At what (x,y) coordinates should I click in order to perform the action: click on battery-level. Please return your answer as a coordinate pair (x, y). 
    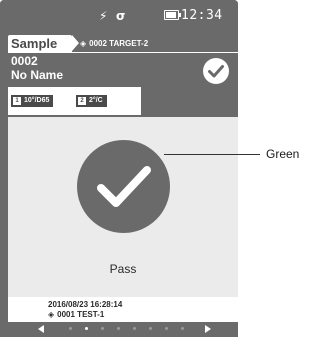
    Looking at the image, I should click on (171, 15).